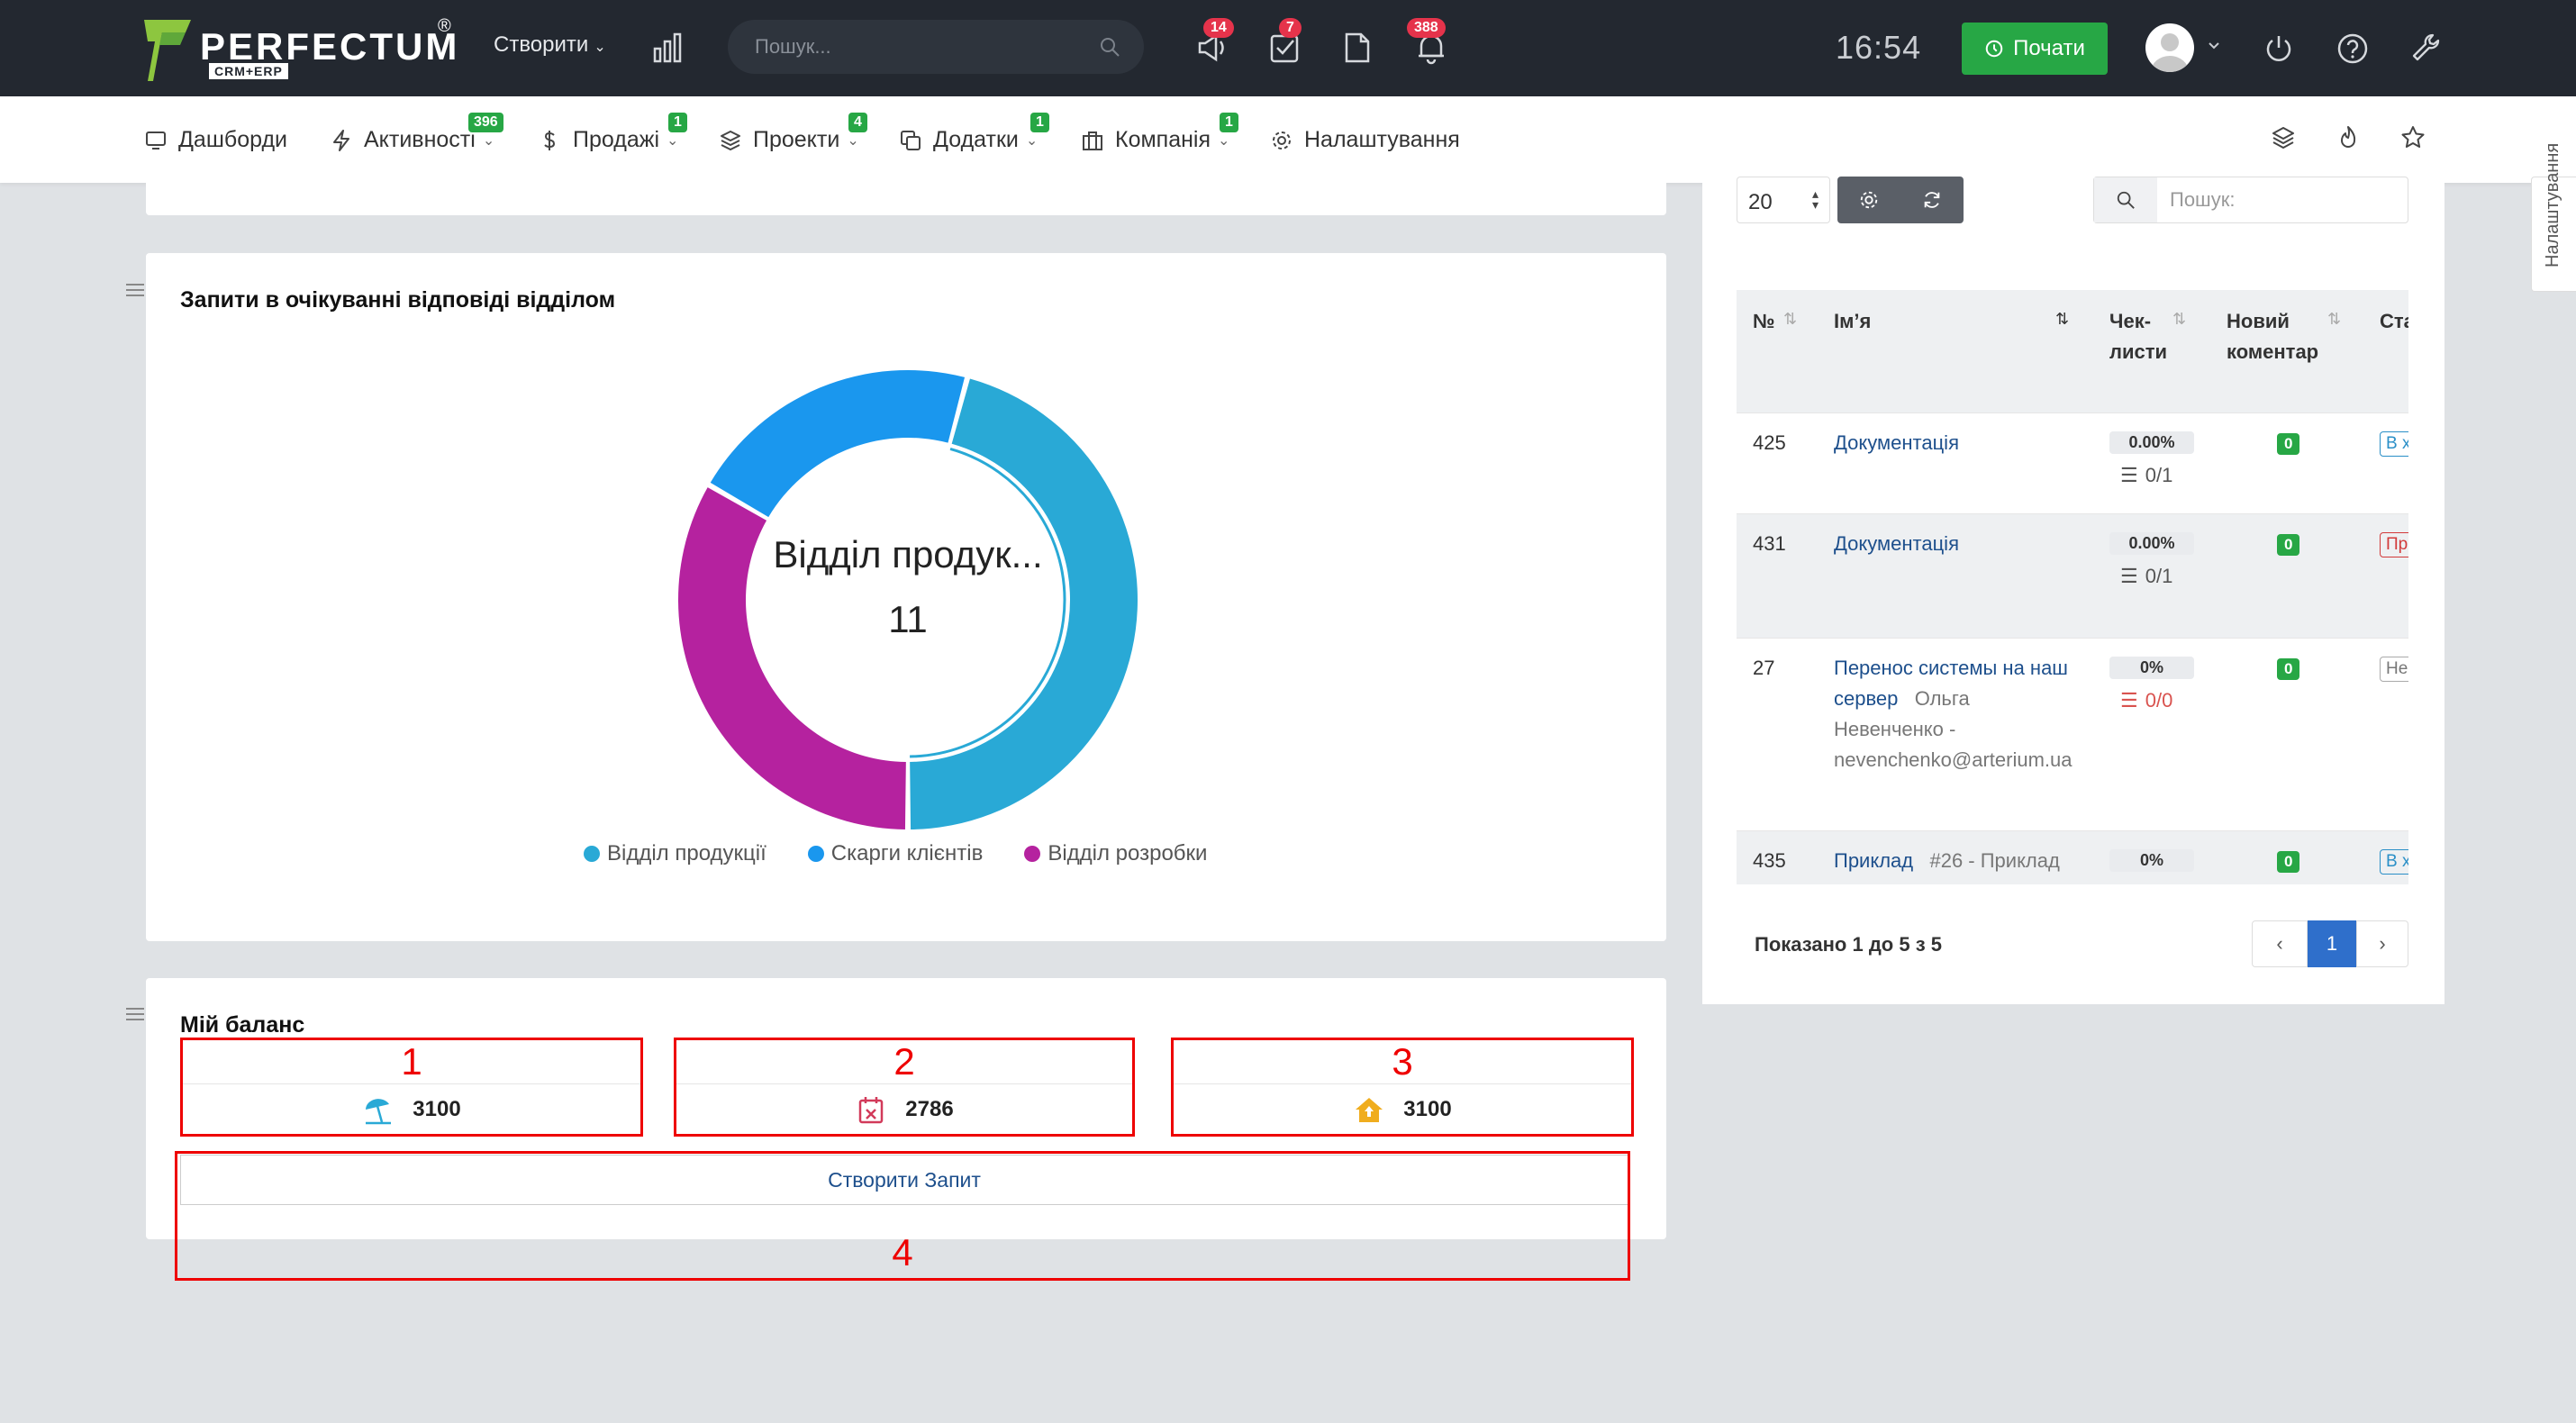 This screenshot has height=1423, width=2576. Describe the element at coordinates (1428, 42) in the screenshot. I see `notifications-button: 388` at that location.